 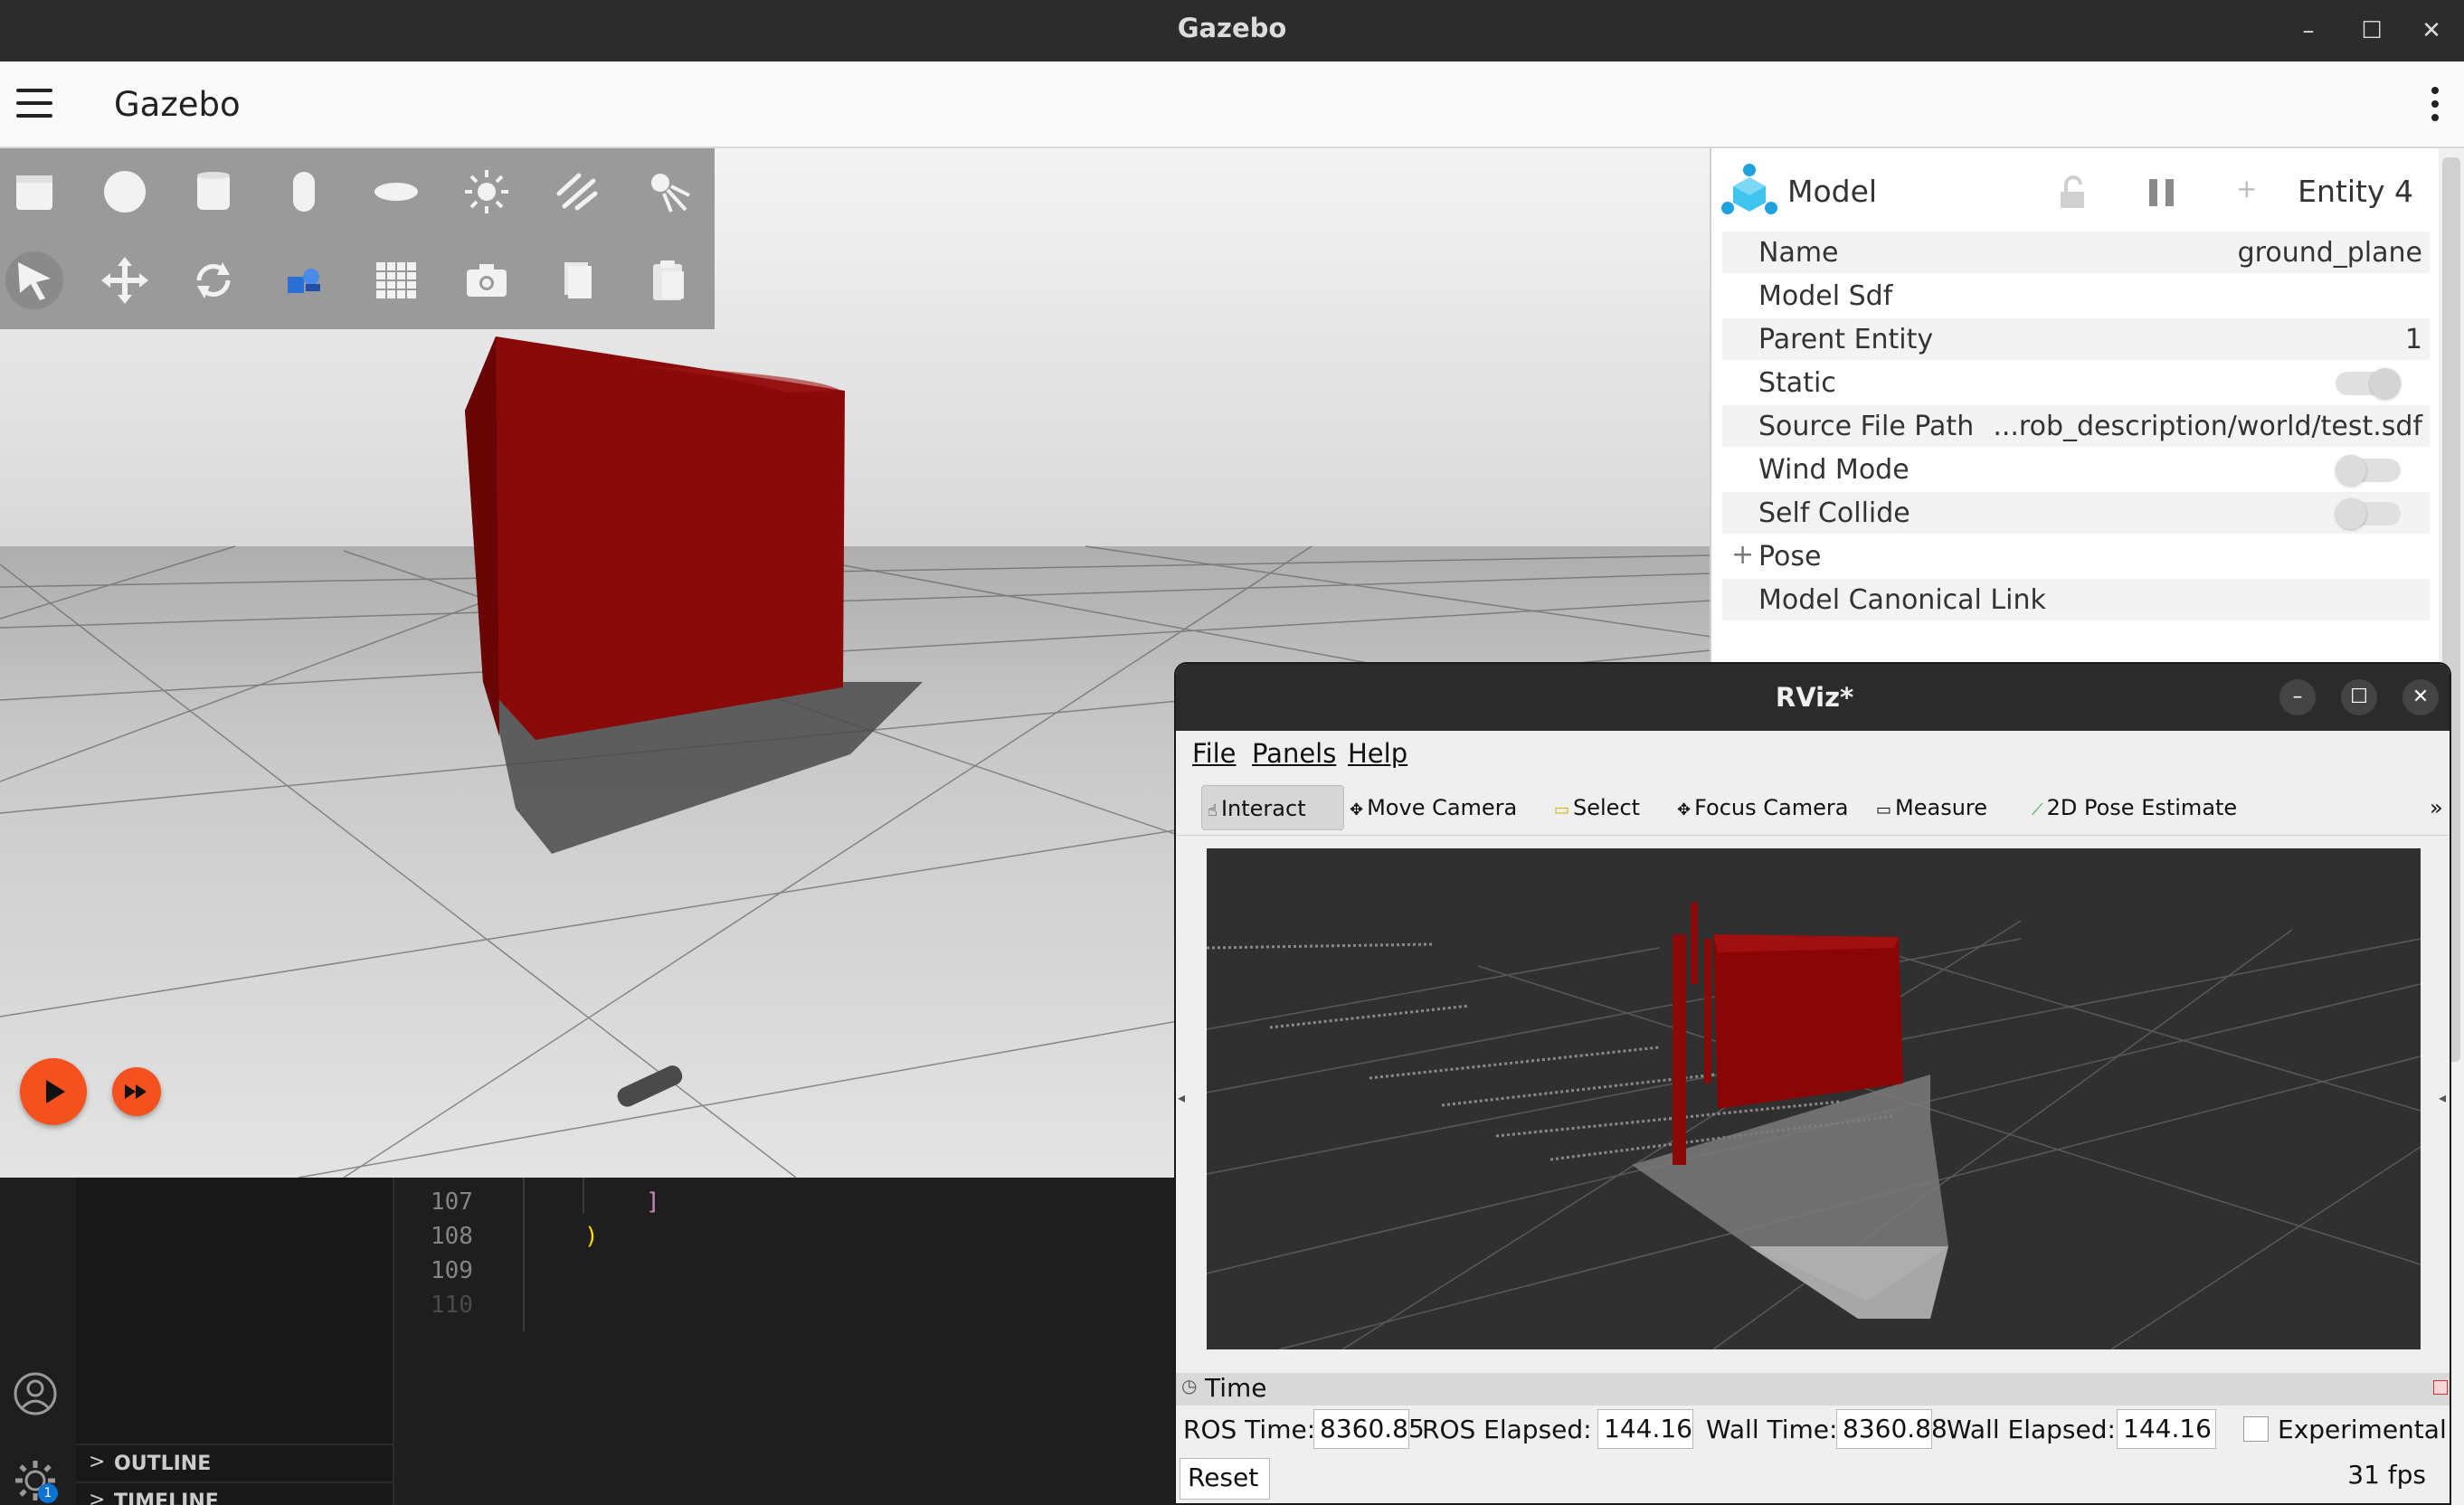 What do you see at coordinates (2073, 193) in the screenshot?
I see `lock-open-icon` at bounding box center [2073, 193].